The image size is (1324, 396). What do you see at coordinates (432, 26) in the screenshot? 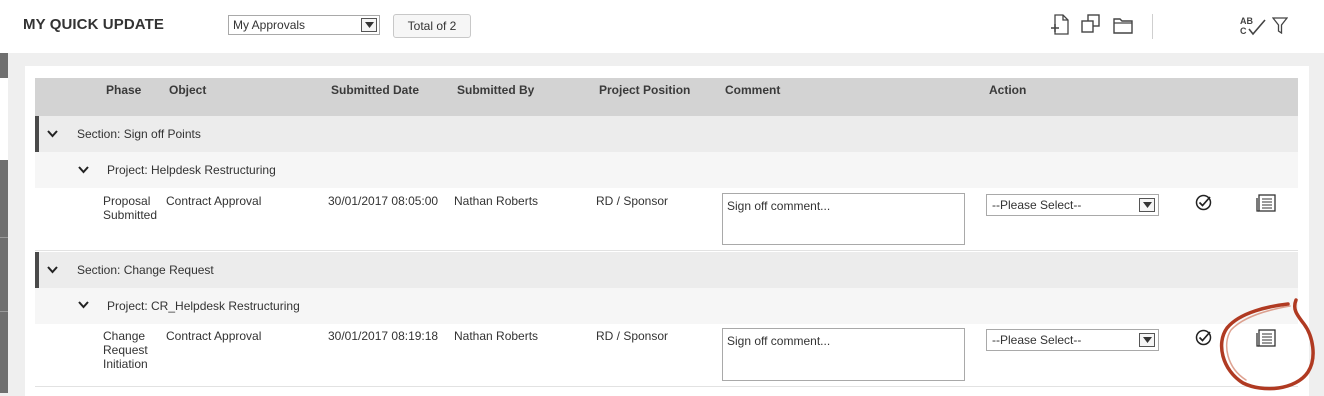
I see `total-count-button: Total of 2` at bounding box center [432, 26].